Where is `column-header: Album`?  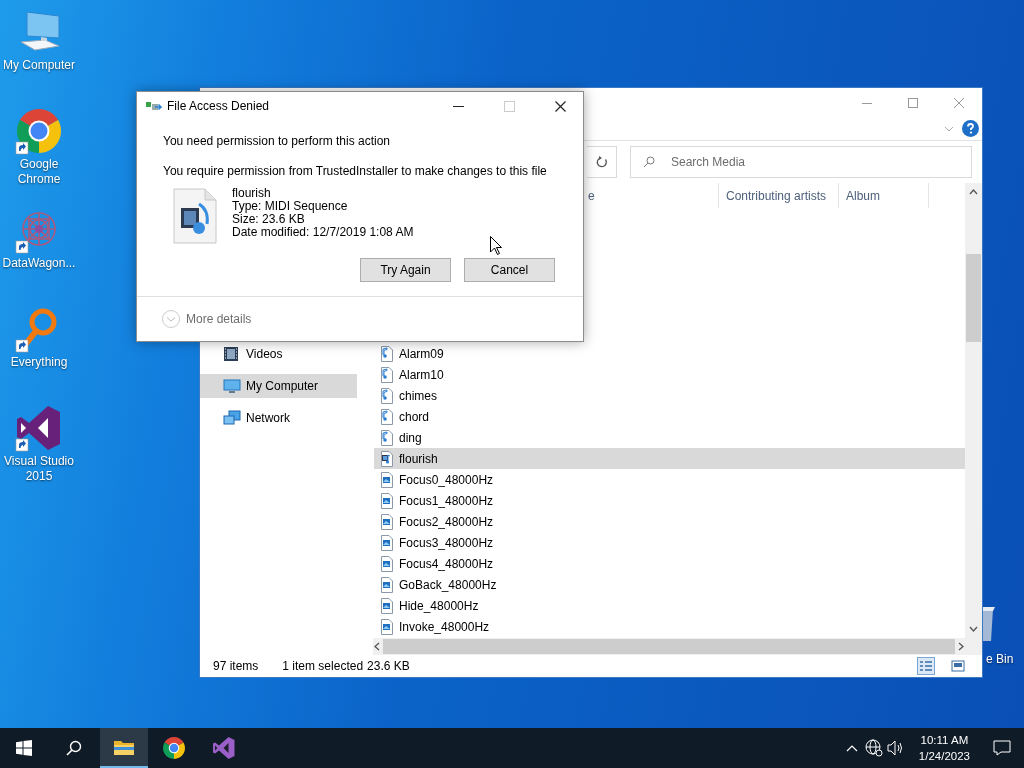
column-header: Album is located at coordinates (884, 195).